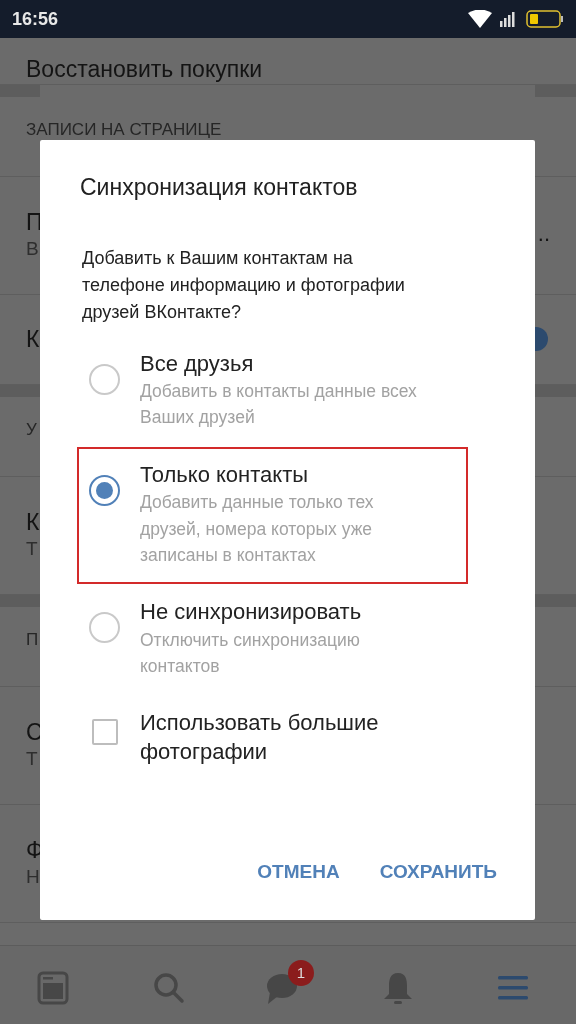 The height and width of the screenshot is (1024, 576). I want to click on setting-title: Восстановить покупки, so click(144, 70).